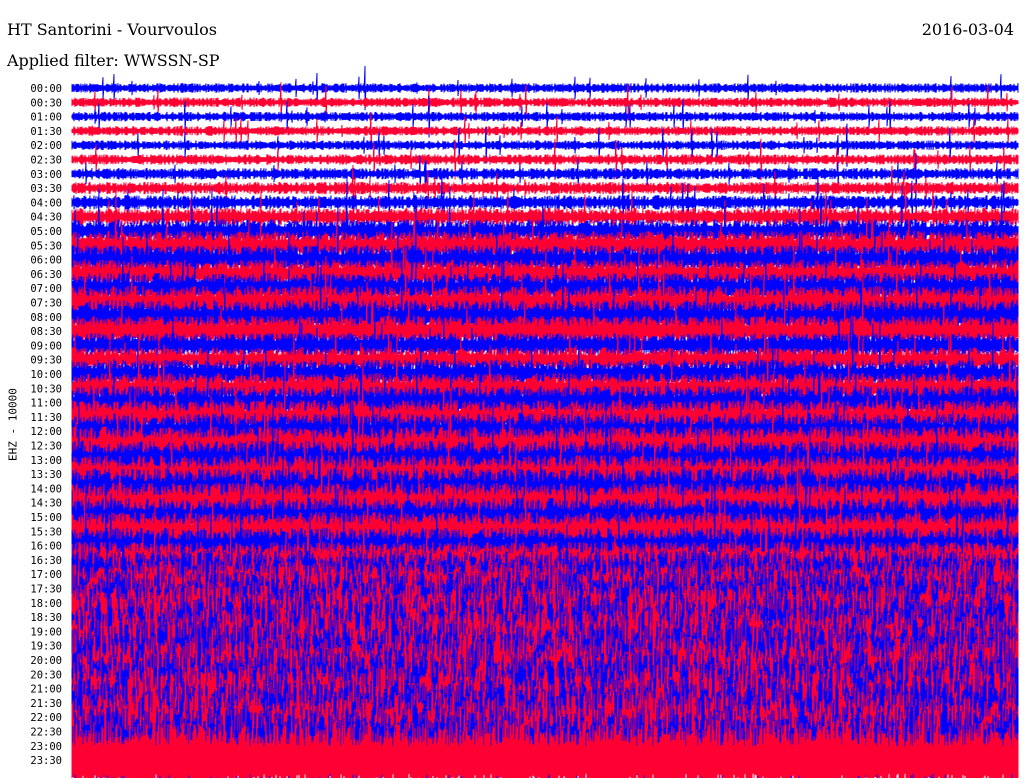 The height and width of the screenshot is (780, 1024). I want to click on row-time-label: 18:30, so click(46, 618).